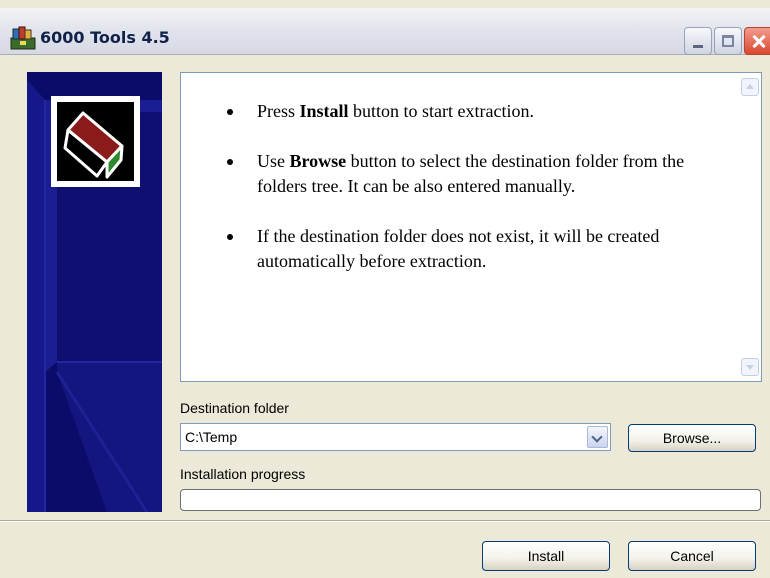 The height and width of the screenshot is (578, 770). I want to click on keyword: Install, so click(324, 111).